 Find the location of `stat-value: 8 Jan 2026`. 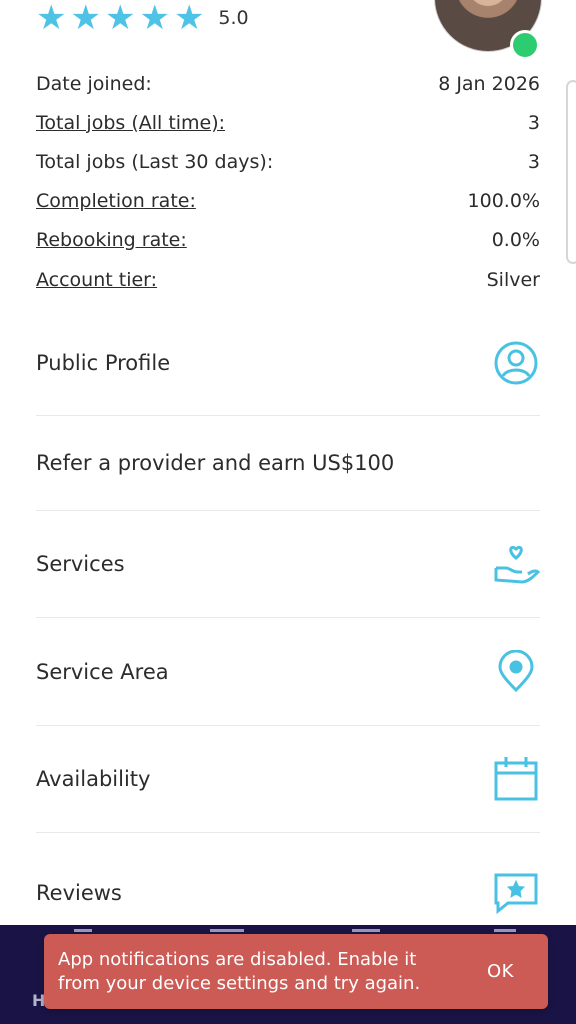

stat-value: 8 Jan 2026 is located at coordinates (489, 83).